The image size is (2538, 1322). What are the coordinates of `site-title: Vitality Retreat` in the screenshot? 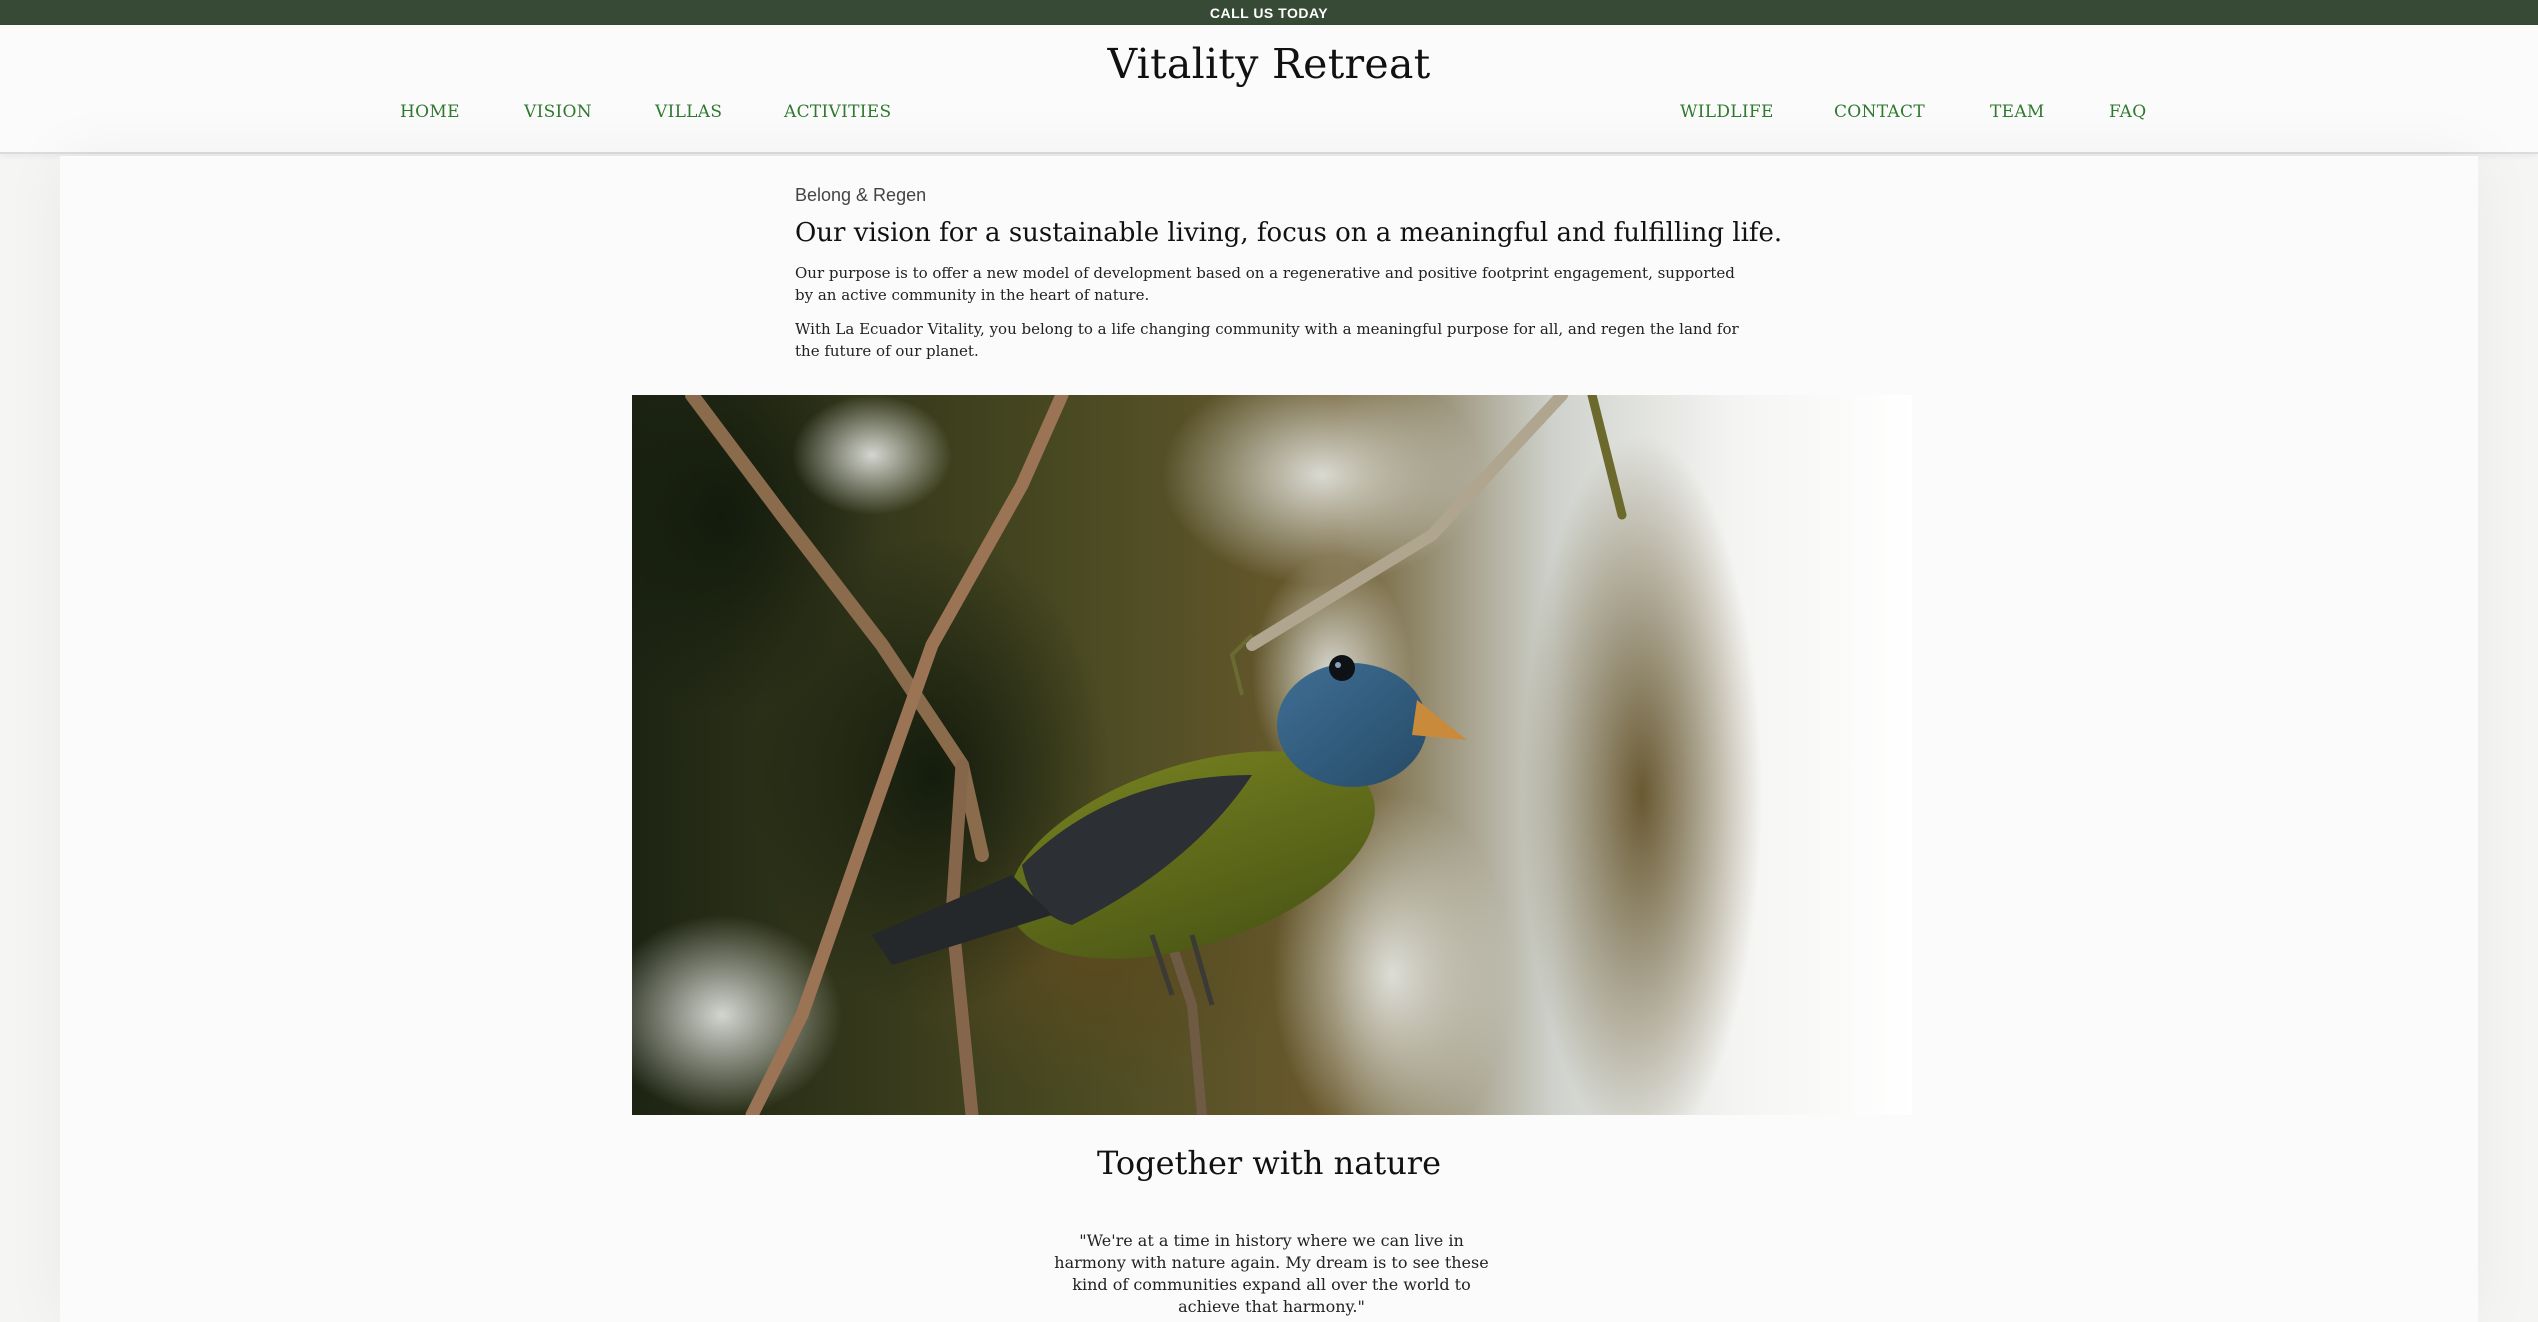 It's located at (1269, 64).